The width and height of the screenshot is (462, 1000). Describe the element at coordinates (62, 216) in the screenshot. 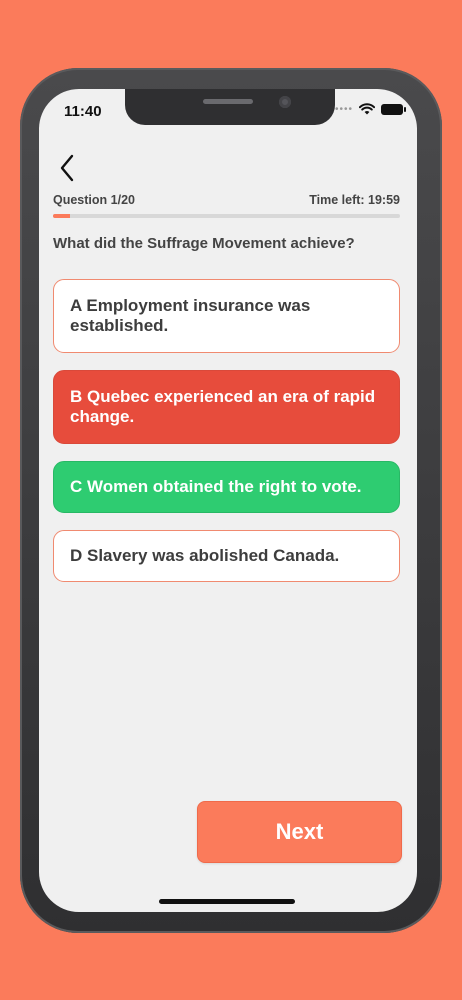

I see `progress-fill` at that location.